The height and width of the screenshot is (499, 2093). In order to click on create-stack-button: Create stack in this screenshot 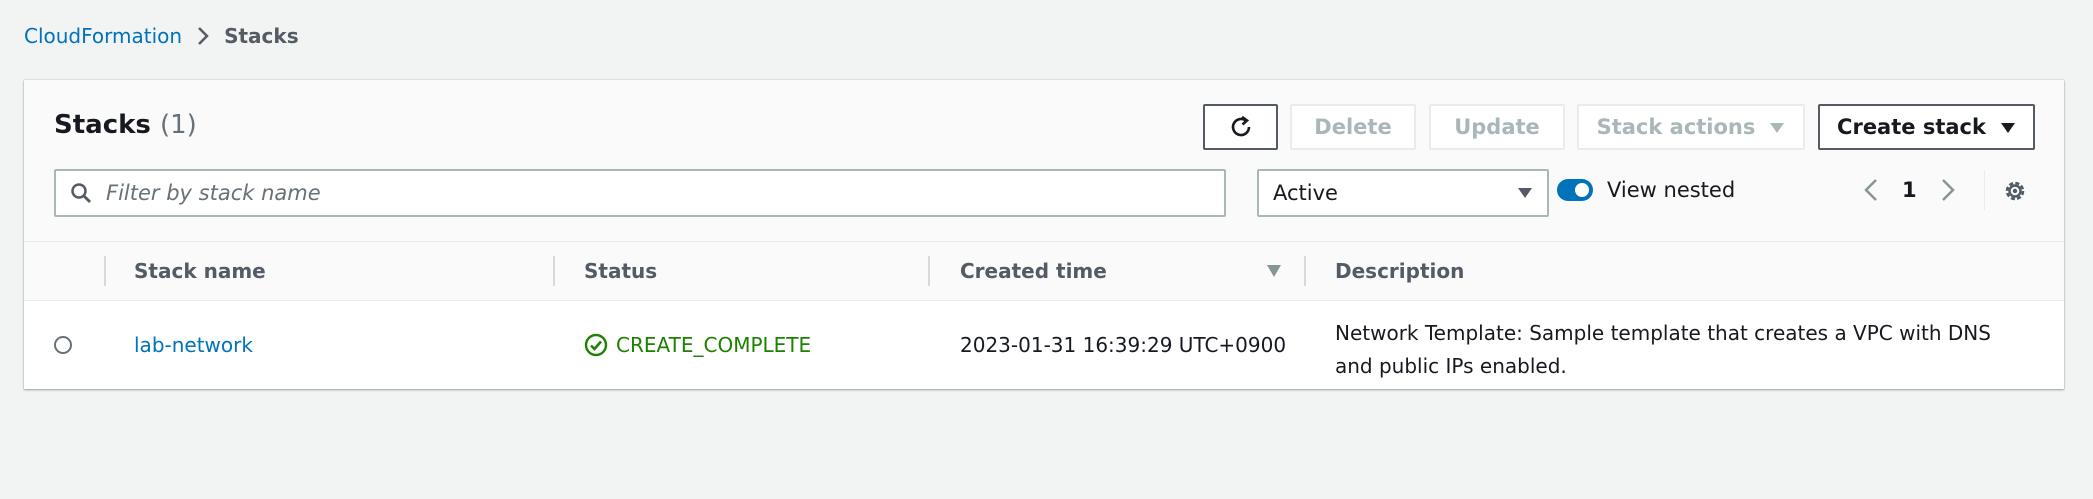, I will do `click(1926, 127)`.